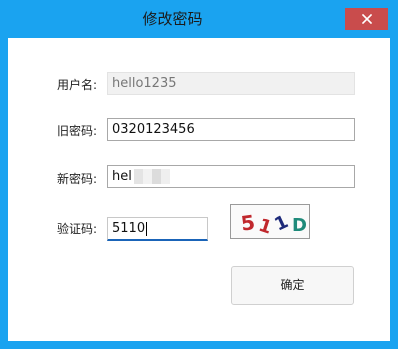 The height and width of the screenshot is (349, 398). What do you see at coordinates (147, 228) in the screenshot?
I see `text-caret` at bounding box center [147, 228].